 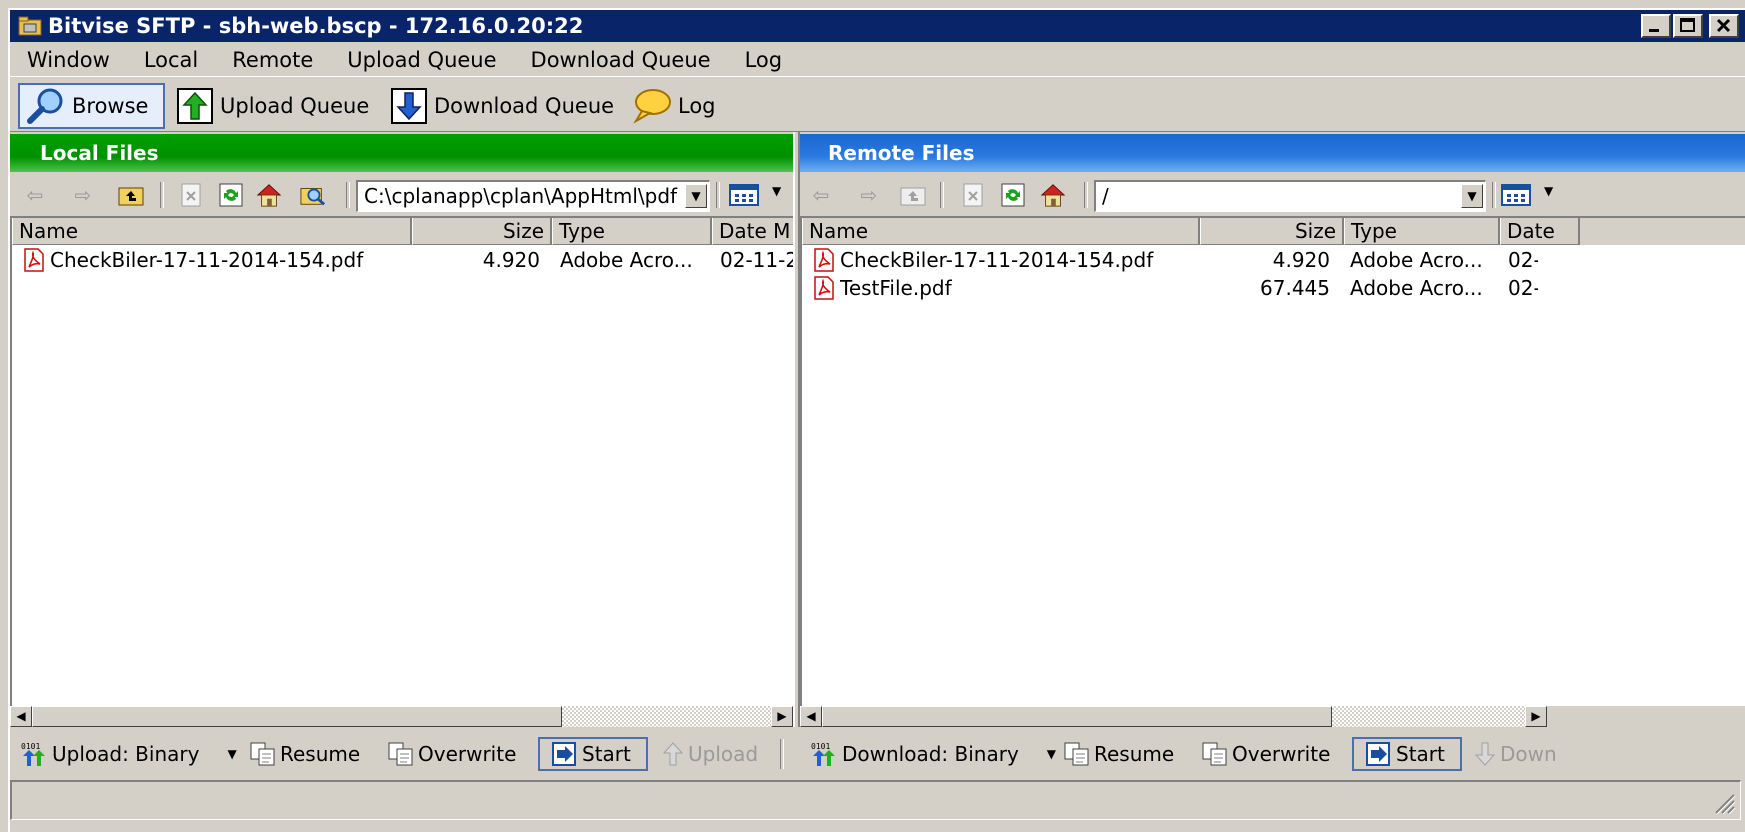 I want to click on upload-mode-select: 0101 Upload: Binary ▼, so click(x=128, y=754).